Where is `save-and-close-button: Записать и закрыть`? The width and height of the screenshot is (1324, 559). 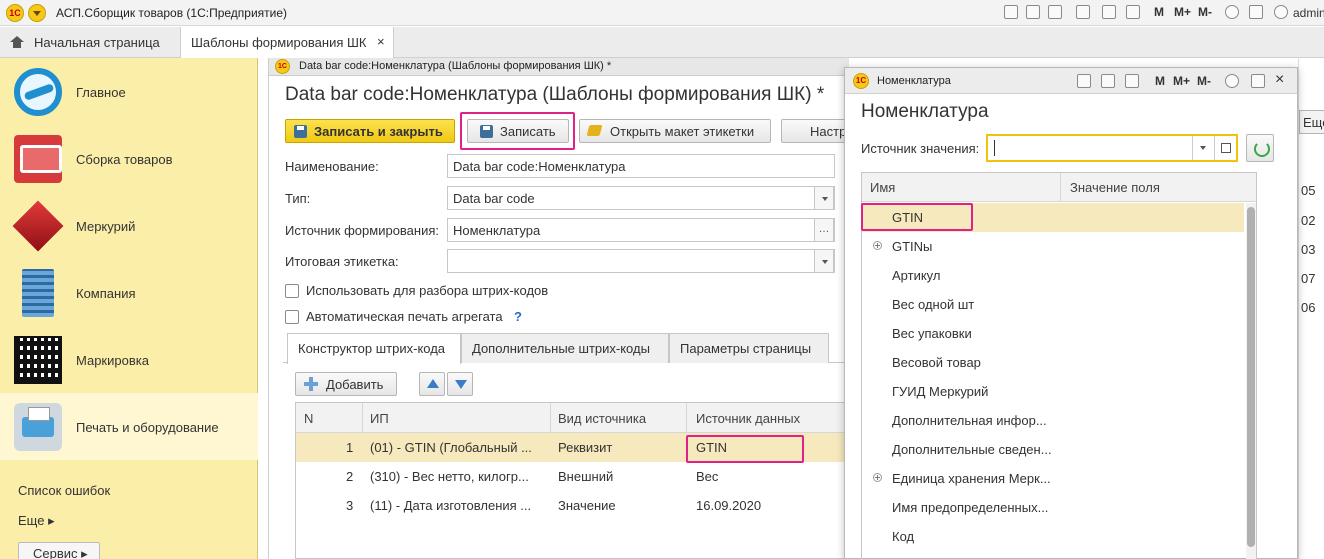 save-and-close-button: Записать и закрыть is located at coordinates (370, 131).